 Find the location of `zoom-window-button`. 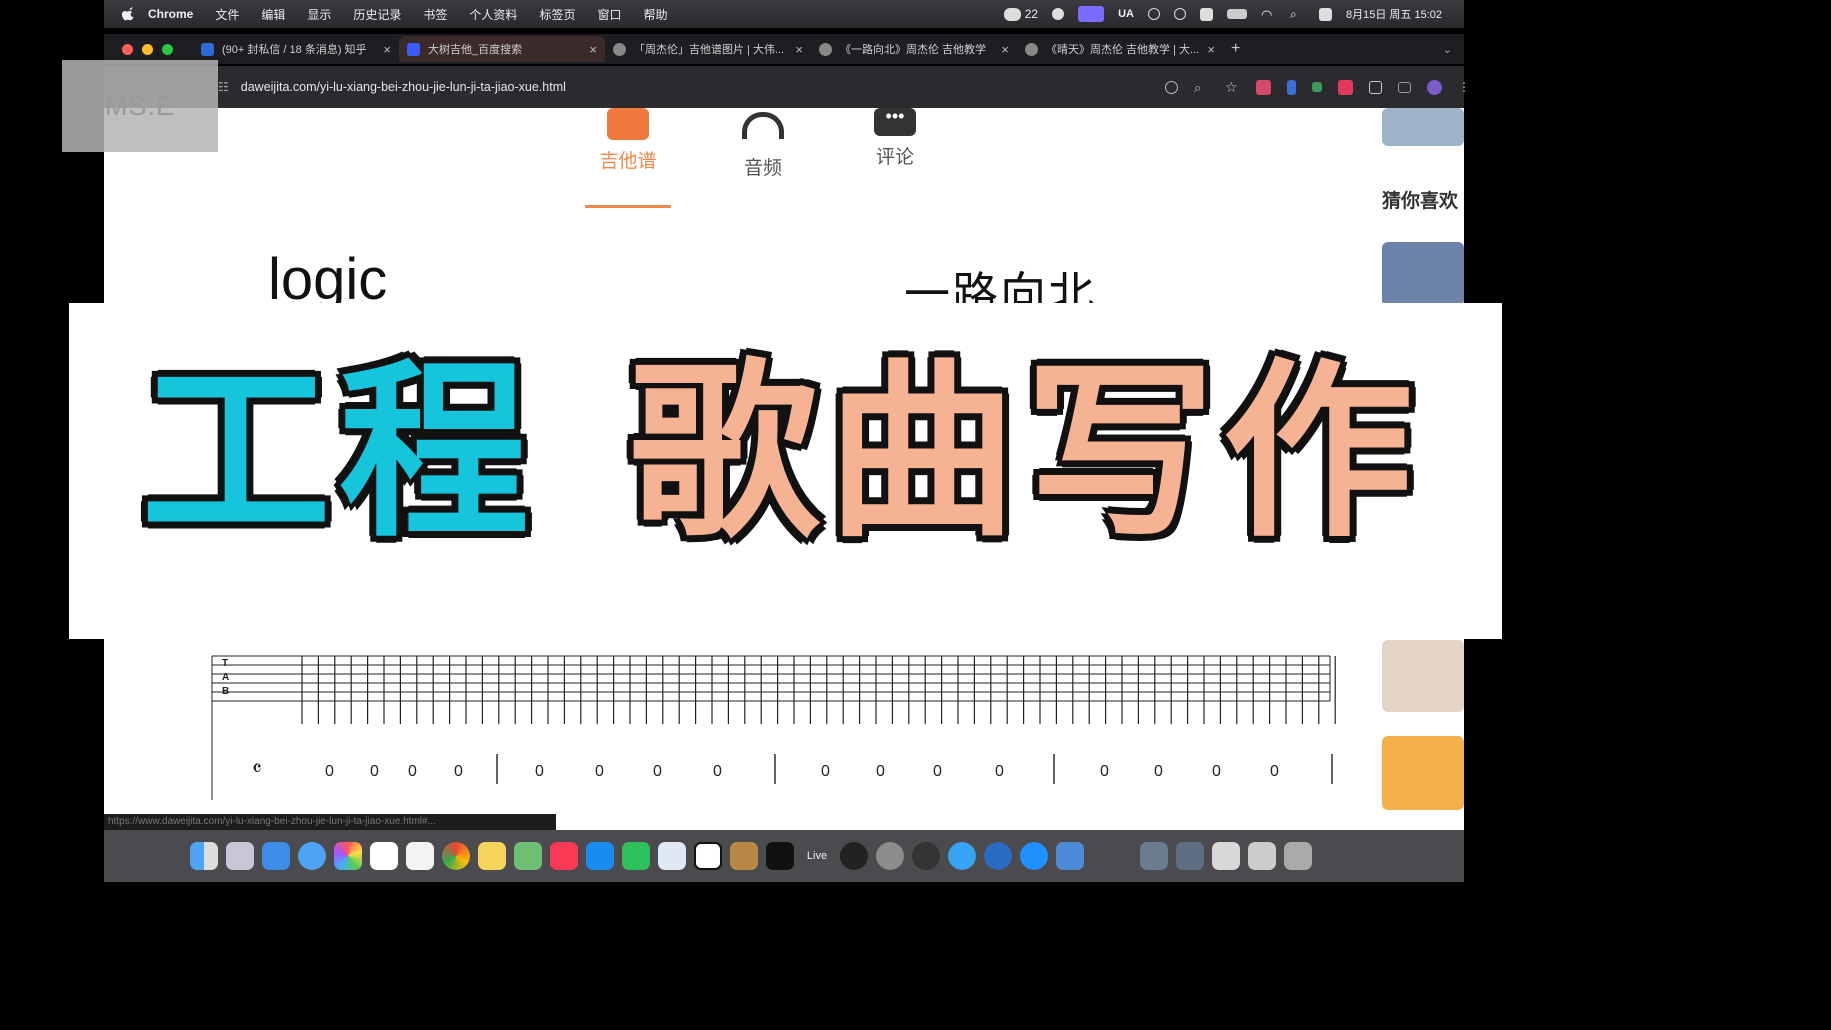

zoom-window-button is located at coordinates (167, 49).